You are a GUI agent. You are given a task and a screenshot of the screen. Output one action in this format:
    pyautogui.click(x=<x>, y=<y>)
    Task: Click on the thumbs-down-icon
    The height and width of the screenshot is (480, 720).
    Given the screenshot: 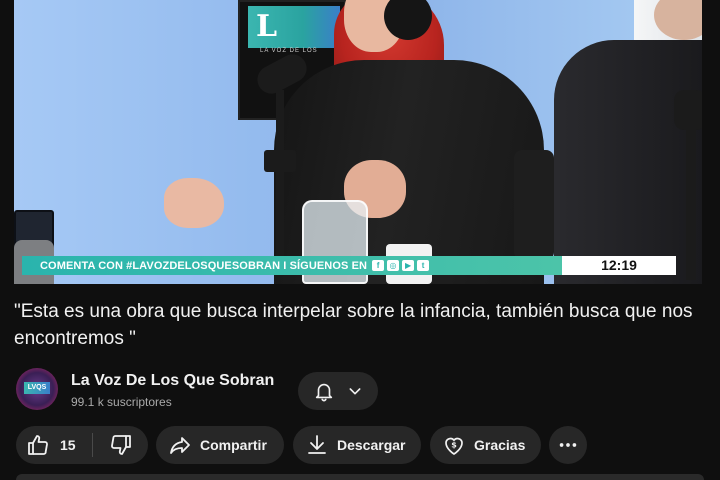 What is the action you would take?
    pyautogui.click(x=121, y=445)
    